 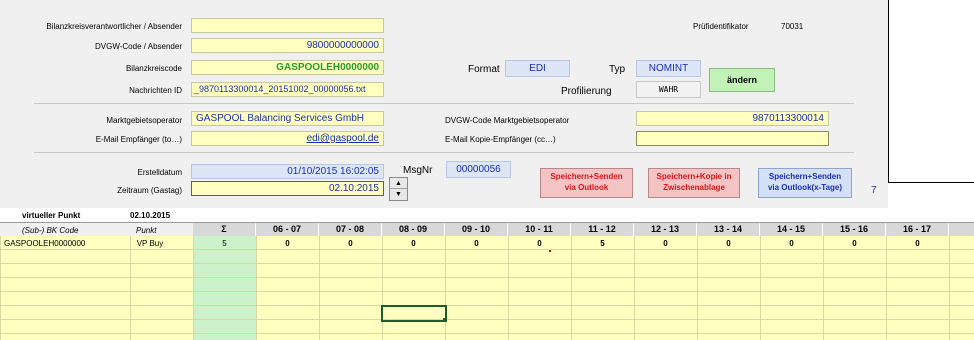 I want to click on button-line-2: Zwischenablage, so click(x=694, y=187).